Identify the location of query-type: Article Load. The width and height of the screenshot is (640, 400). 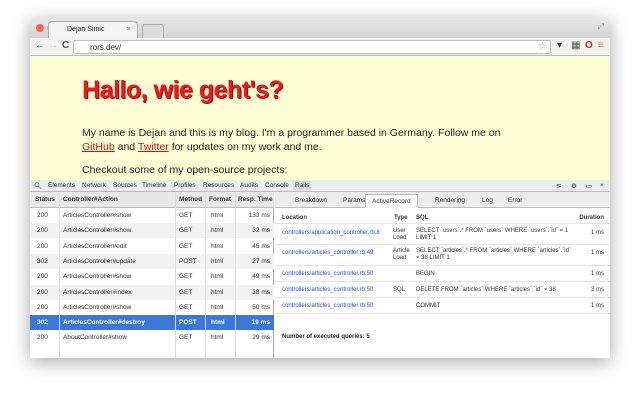
(401, 254).